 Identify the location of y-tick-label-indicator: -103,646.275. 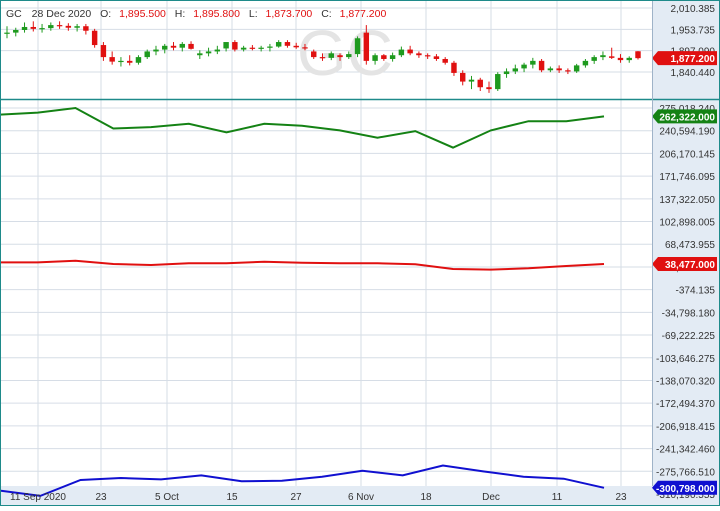
(685, 359).